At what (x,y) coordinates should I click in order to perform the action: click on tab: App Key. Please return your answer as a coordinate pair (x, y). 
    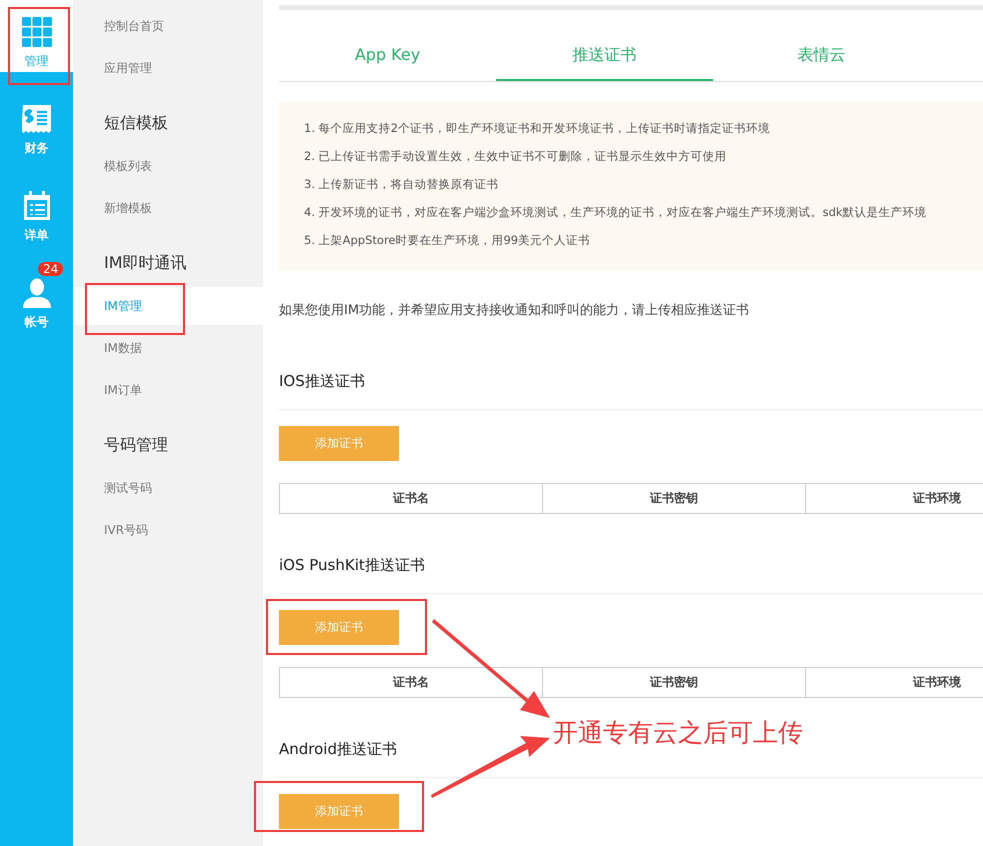
    Looking at the image, I should click on (387, 55).